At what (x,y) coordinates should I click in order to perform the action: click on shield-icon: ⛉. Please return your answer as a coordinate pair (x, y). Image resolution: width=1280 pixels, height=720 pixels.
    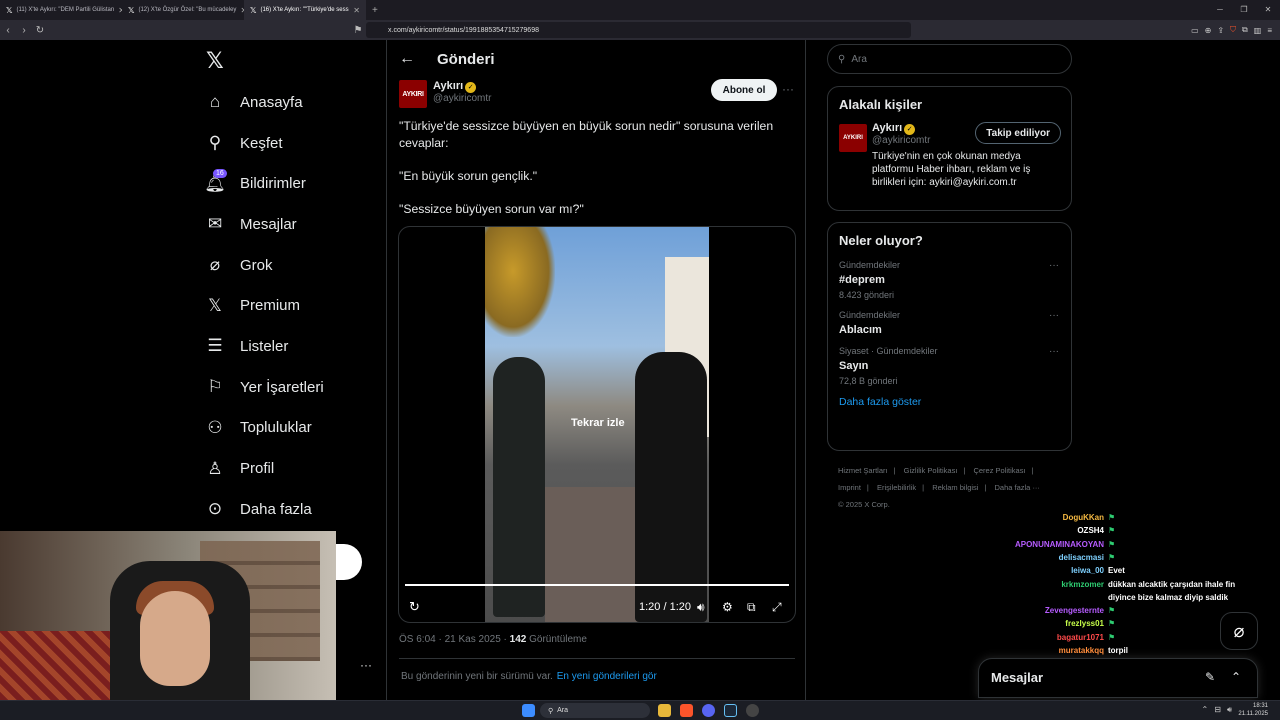
    Looking at the image, I should click on (1233, 30).